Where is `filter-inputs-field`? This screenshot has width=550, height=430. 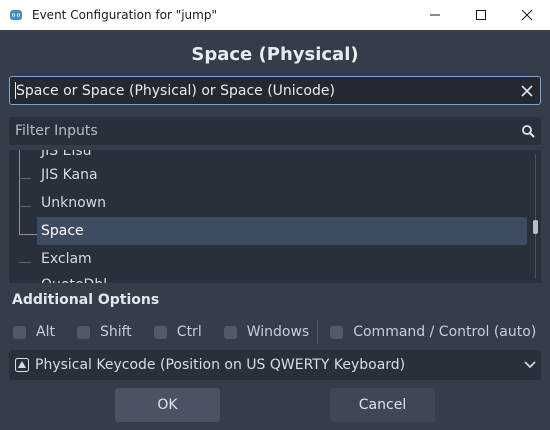 filter-inputs-field is located at coordinates (275, 131).